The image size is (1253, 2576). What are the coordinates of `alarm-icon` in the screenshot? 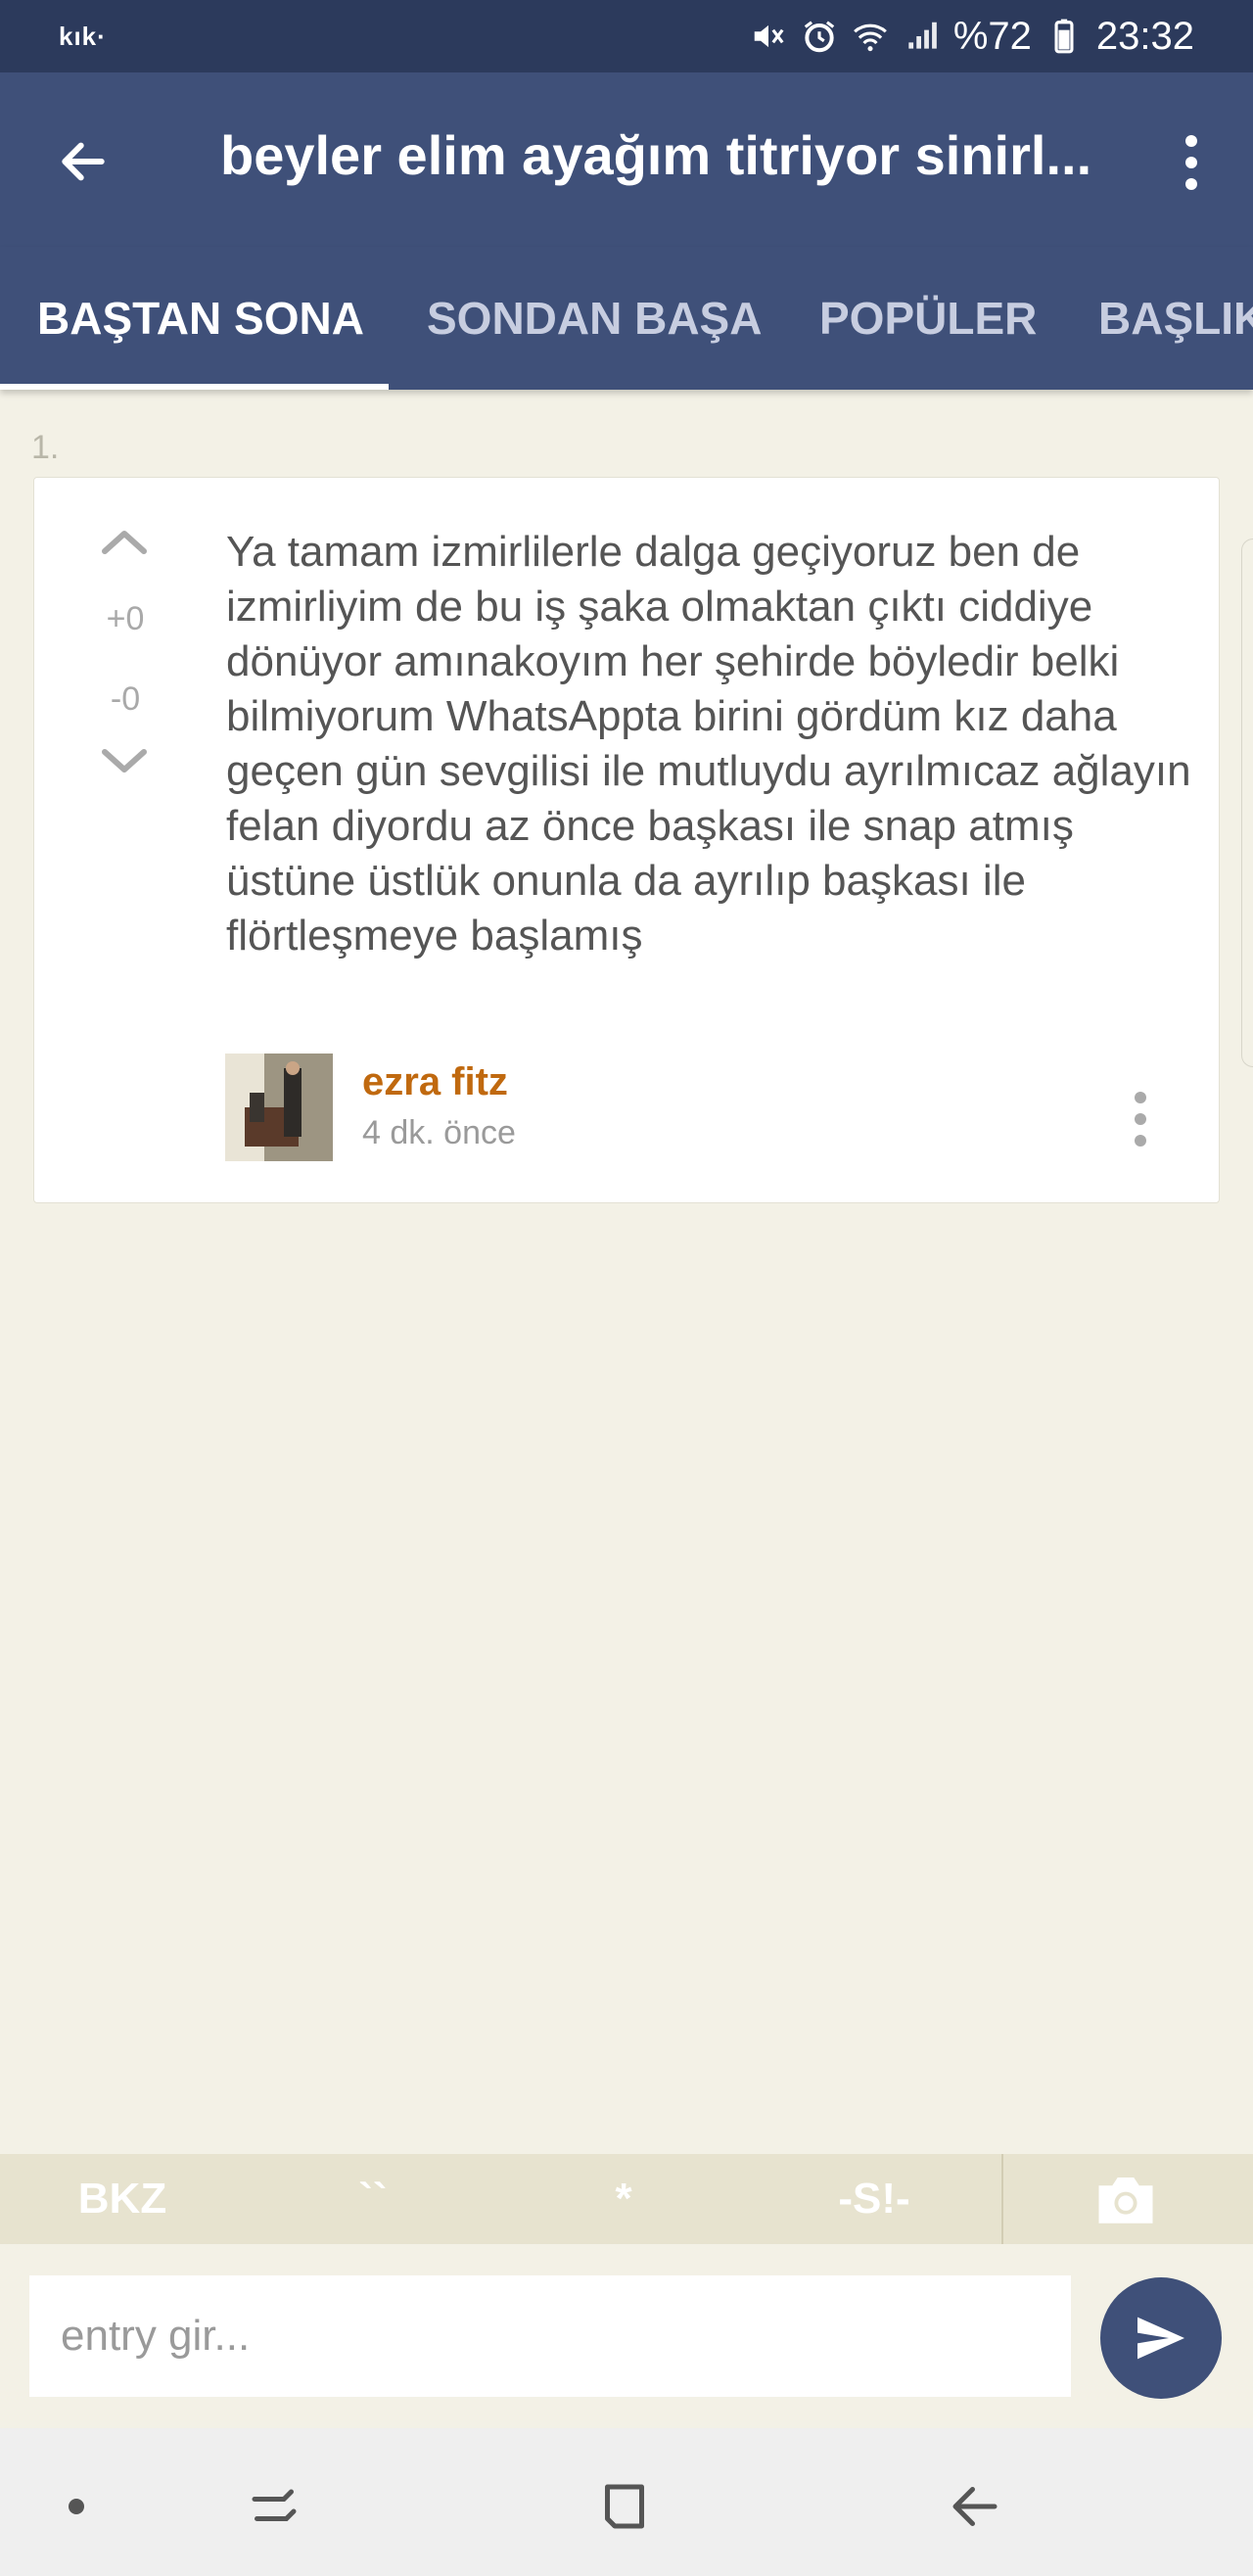 It's located at (819, 36).